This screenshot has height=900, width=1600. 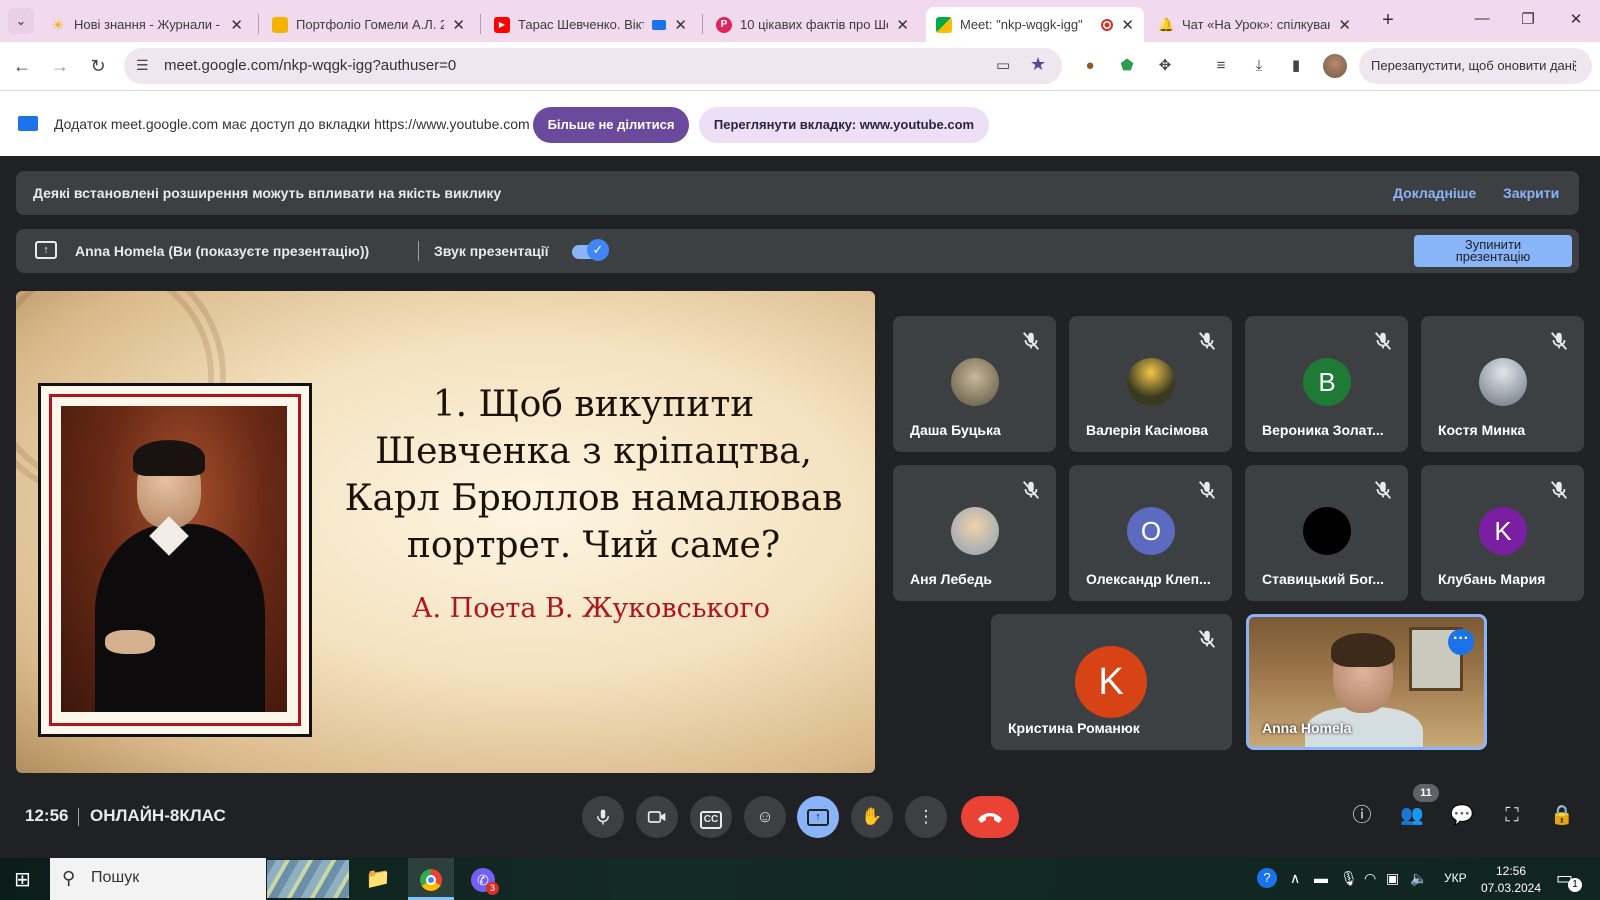 What do you see at coordinates (98, 66) in the screenshot?
I see `reload-button: ↻` at bounding box center [98, 66].